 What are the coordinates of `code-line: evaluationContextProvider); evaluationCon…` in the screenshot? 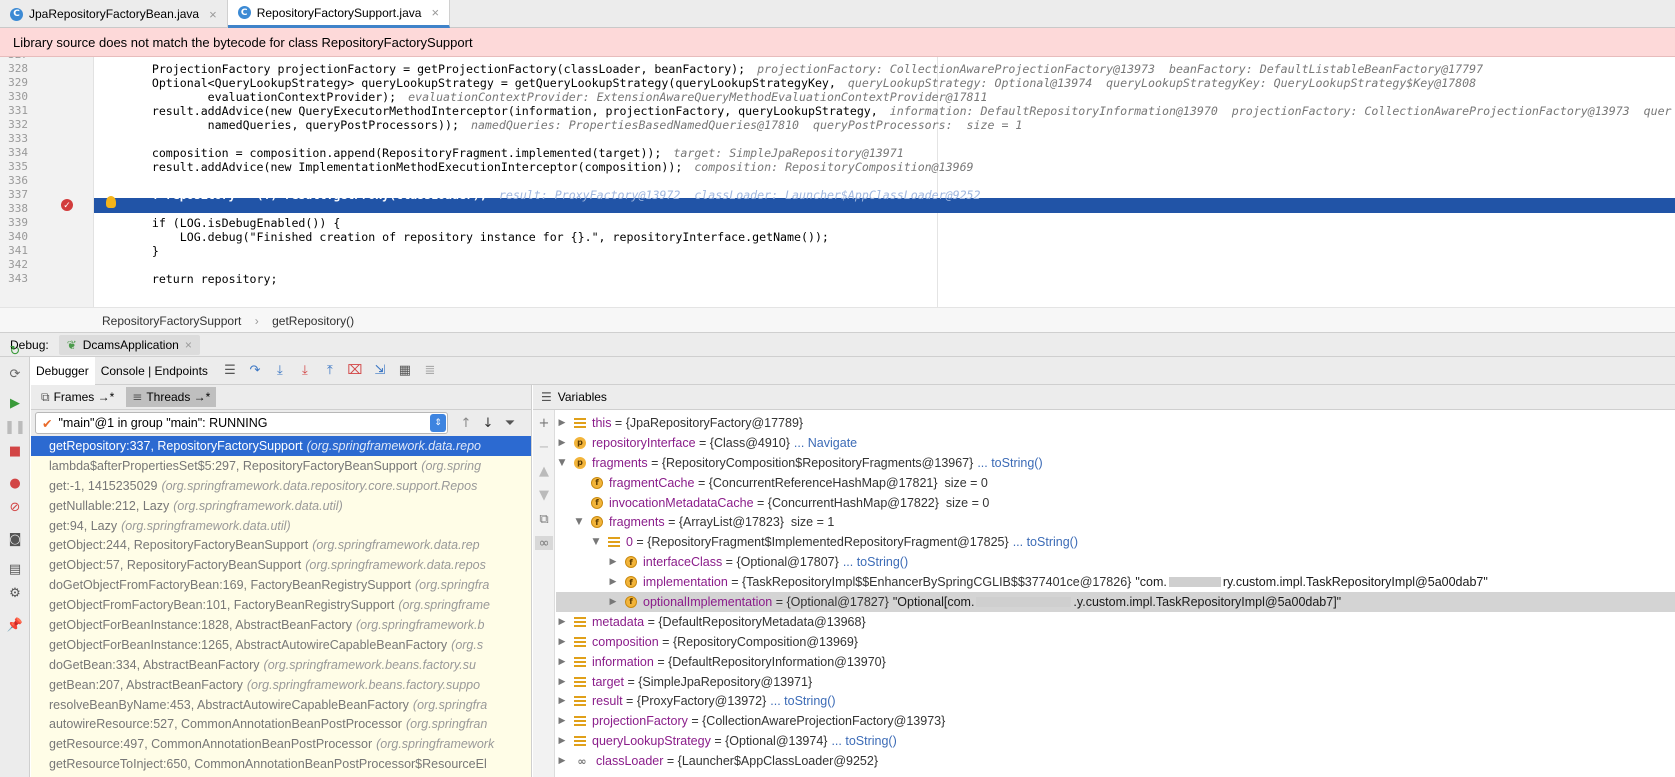 It's located at (542, 97).